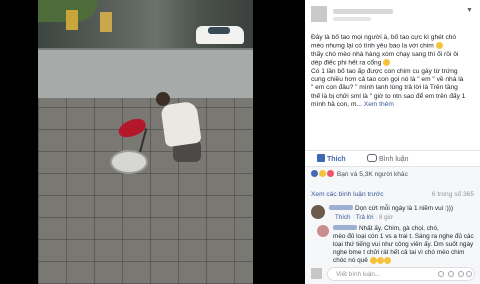 This screenshot has height=284, width=480. Describe the element at coordinates (392, 15) in the screenshot. I see `post-header: ▼` at that location.